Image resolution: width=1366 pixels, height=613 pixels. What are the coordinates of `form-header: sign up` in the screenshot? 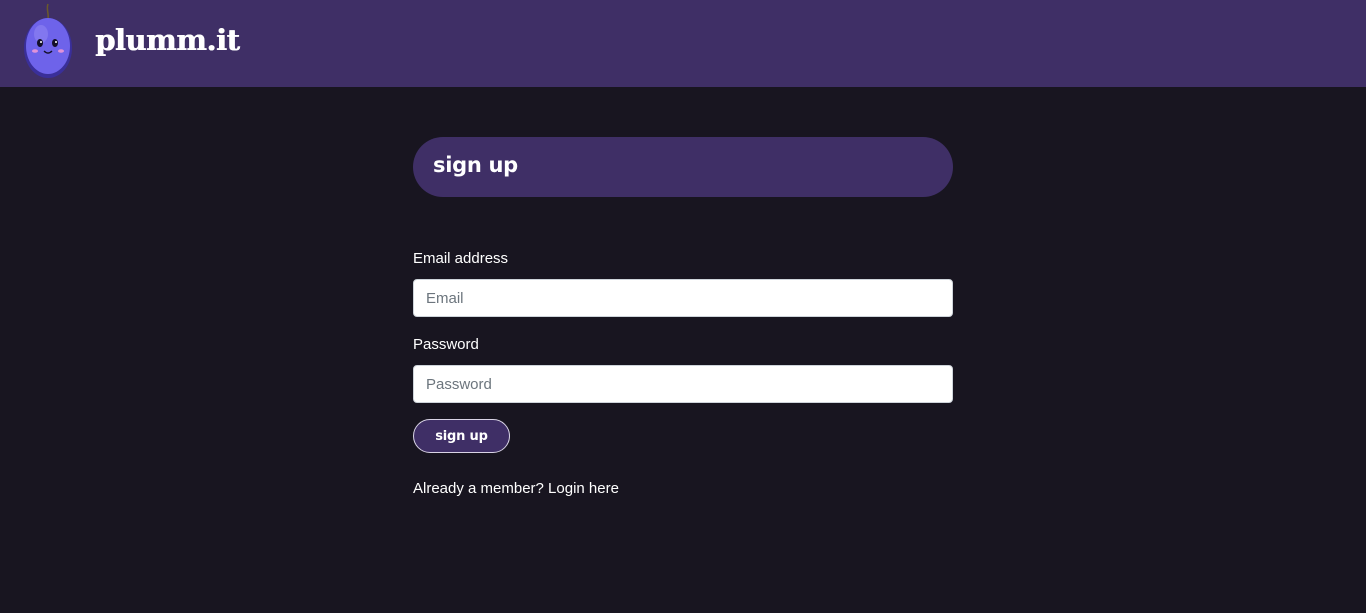 It's located at (683, 167).